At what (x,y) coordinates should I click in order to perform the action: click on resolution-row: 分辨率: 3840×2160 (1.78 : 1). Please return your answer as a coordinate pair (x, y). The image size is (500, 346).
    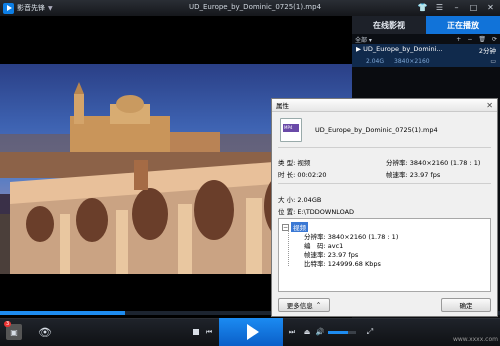
    Looking at the image, I should click on (433, 162).